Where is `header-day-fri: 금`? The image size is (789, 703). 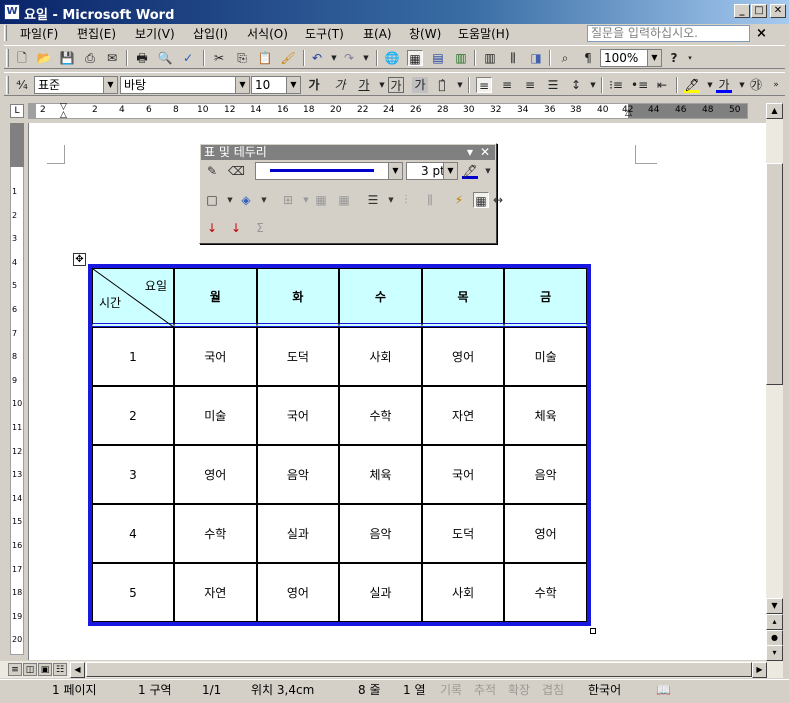
header-day-fri: 금 is located at coordinates (545, 297).